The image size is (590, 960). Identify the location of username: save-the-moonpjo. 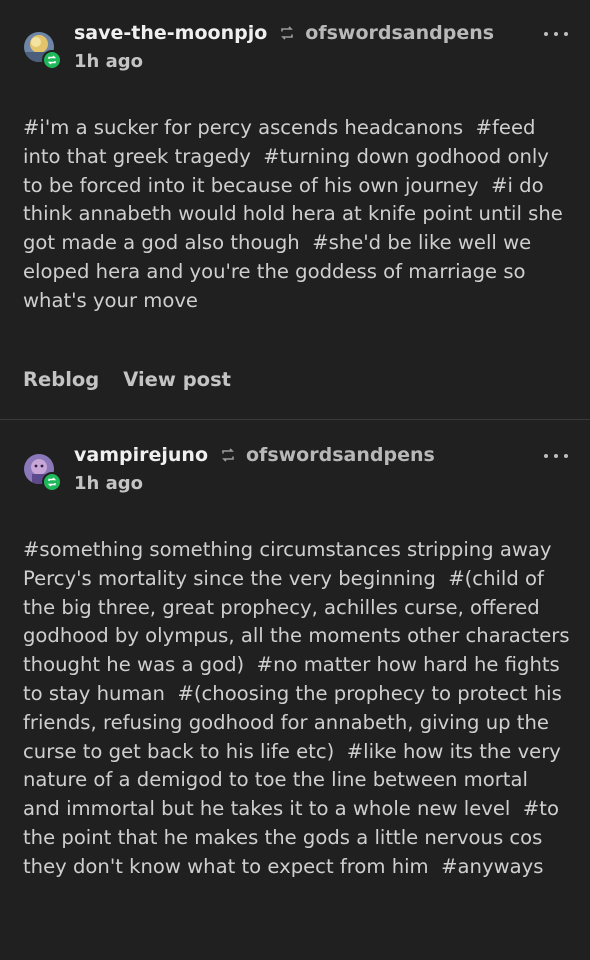
(170, 33).